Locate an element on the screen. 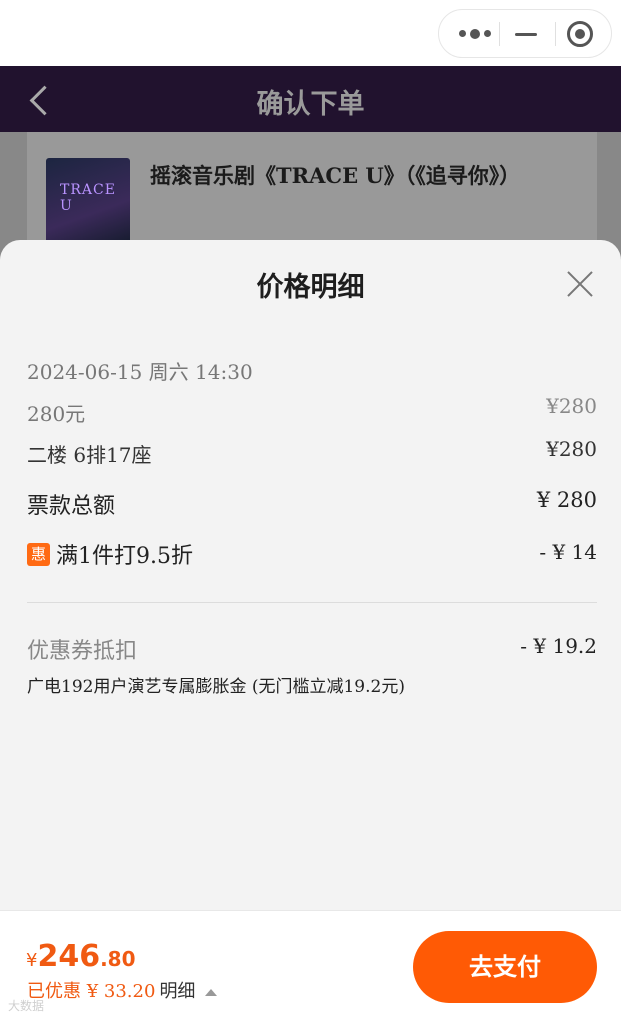 Image resolution: width=621 pixels, height=1020 pixels. page-title: 确认下单 is located at coordinates (310, 104).